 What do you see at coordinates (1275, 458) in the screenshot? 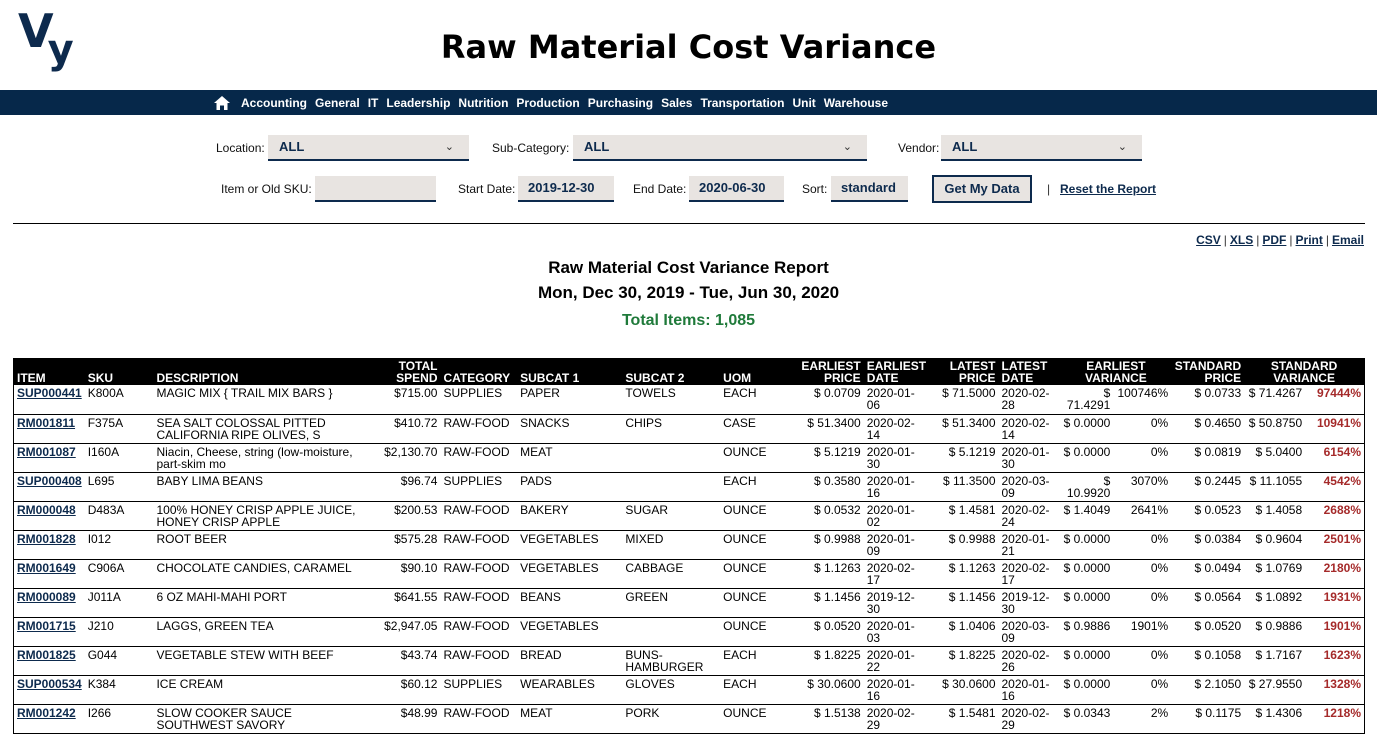
I see `standard-variance-amount-cell: $ 5.0400` at bounding box center [1275, 458].